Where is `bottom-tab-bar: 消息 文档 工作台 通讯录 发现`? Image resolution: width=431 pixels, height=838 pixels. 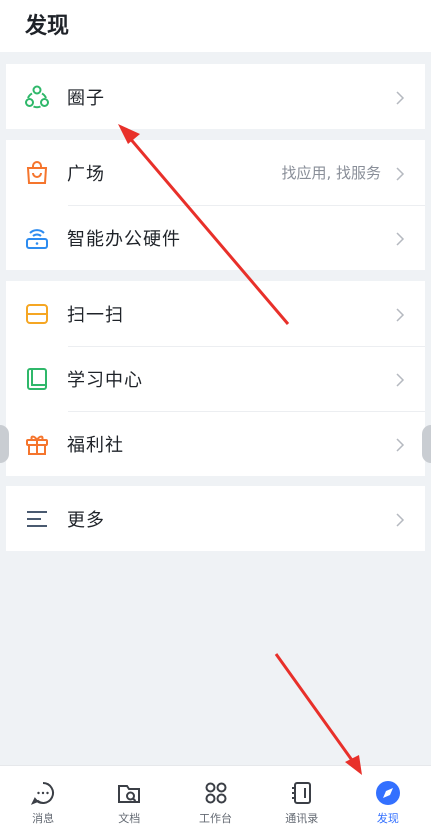
bottom-tab-bar: 消息 文档 工作台 通讯录 发现 is located at coordinates (215, 801).